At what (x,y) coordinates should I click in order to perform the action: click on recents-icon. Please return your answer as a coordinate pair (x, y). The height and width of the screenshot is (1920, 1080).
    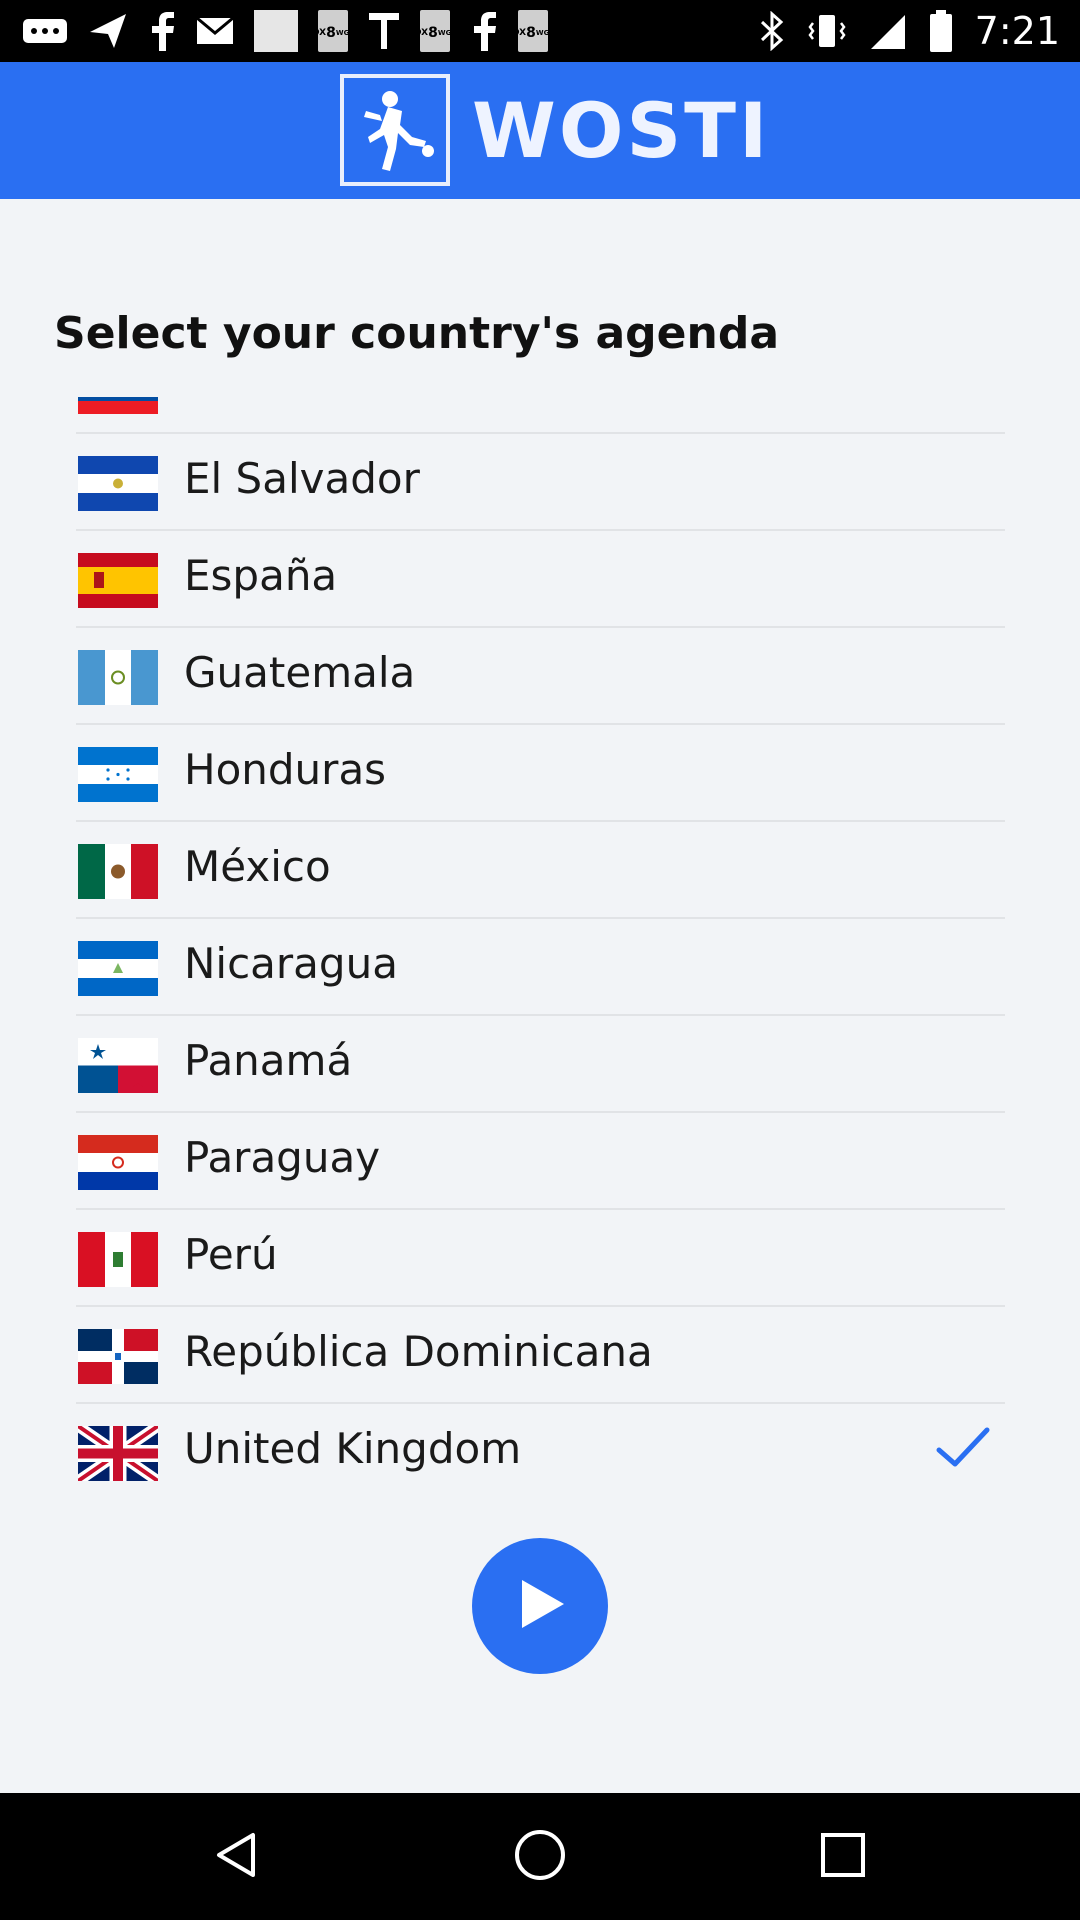
    Looking at the image, I should click on (843, 1857).